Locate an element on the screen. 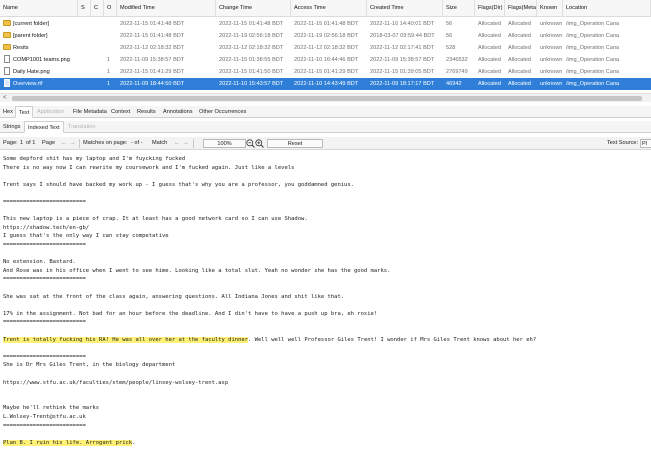 Image resolution: width=651 pixels, height=453 pixels. tab-strings: Strings is located at coordinates (11, 127).